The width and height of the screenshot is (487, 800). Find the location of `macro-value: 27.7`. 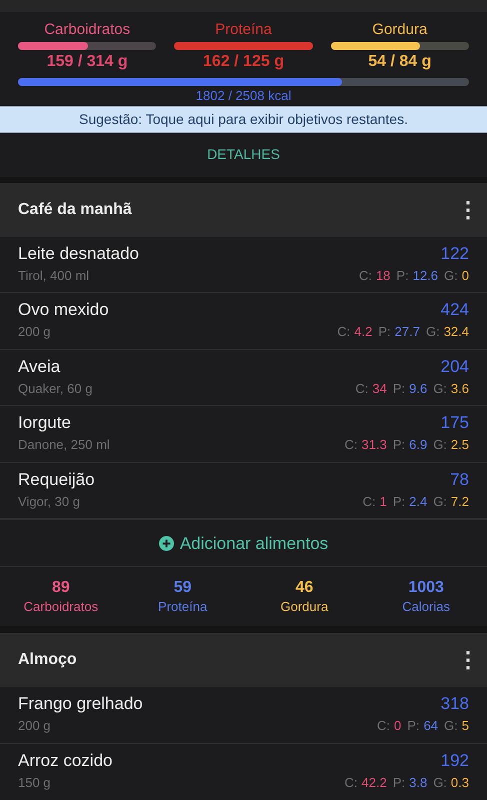

macro-value: 27.7 is located at coordinates (407, 332).